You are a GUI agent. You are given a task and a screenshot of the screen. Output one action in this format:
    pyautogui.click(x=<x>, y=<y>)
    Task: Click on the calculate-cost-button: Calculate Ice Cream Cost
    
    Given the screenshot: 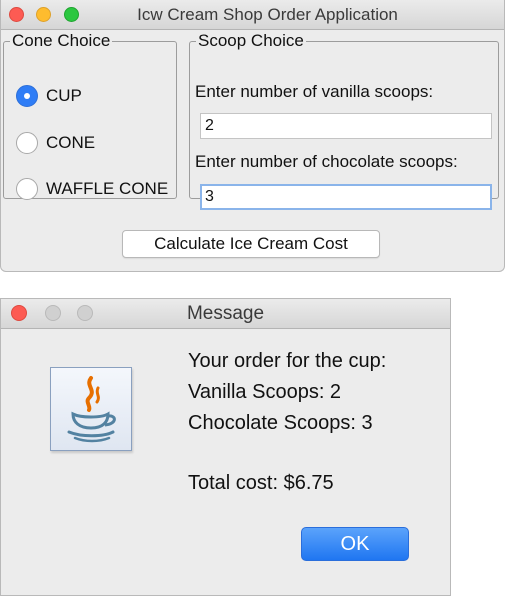 What is the action you would take?
    pyautogui.click(x=251, y=244)
    